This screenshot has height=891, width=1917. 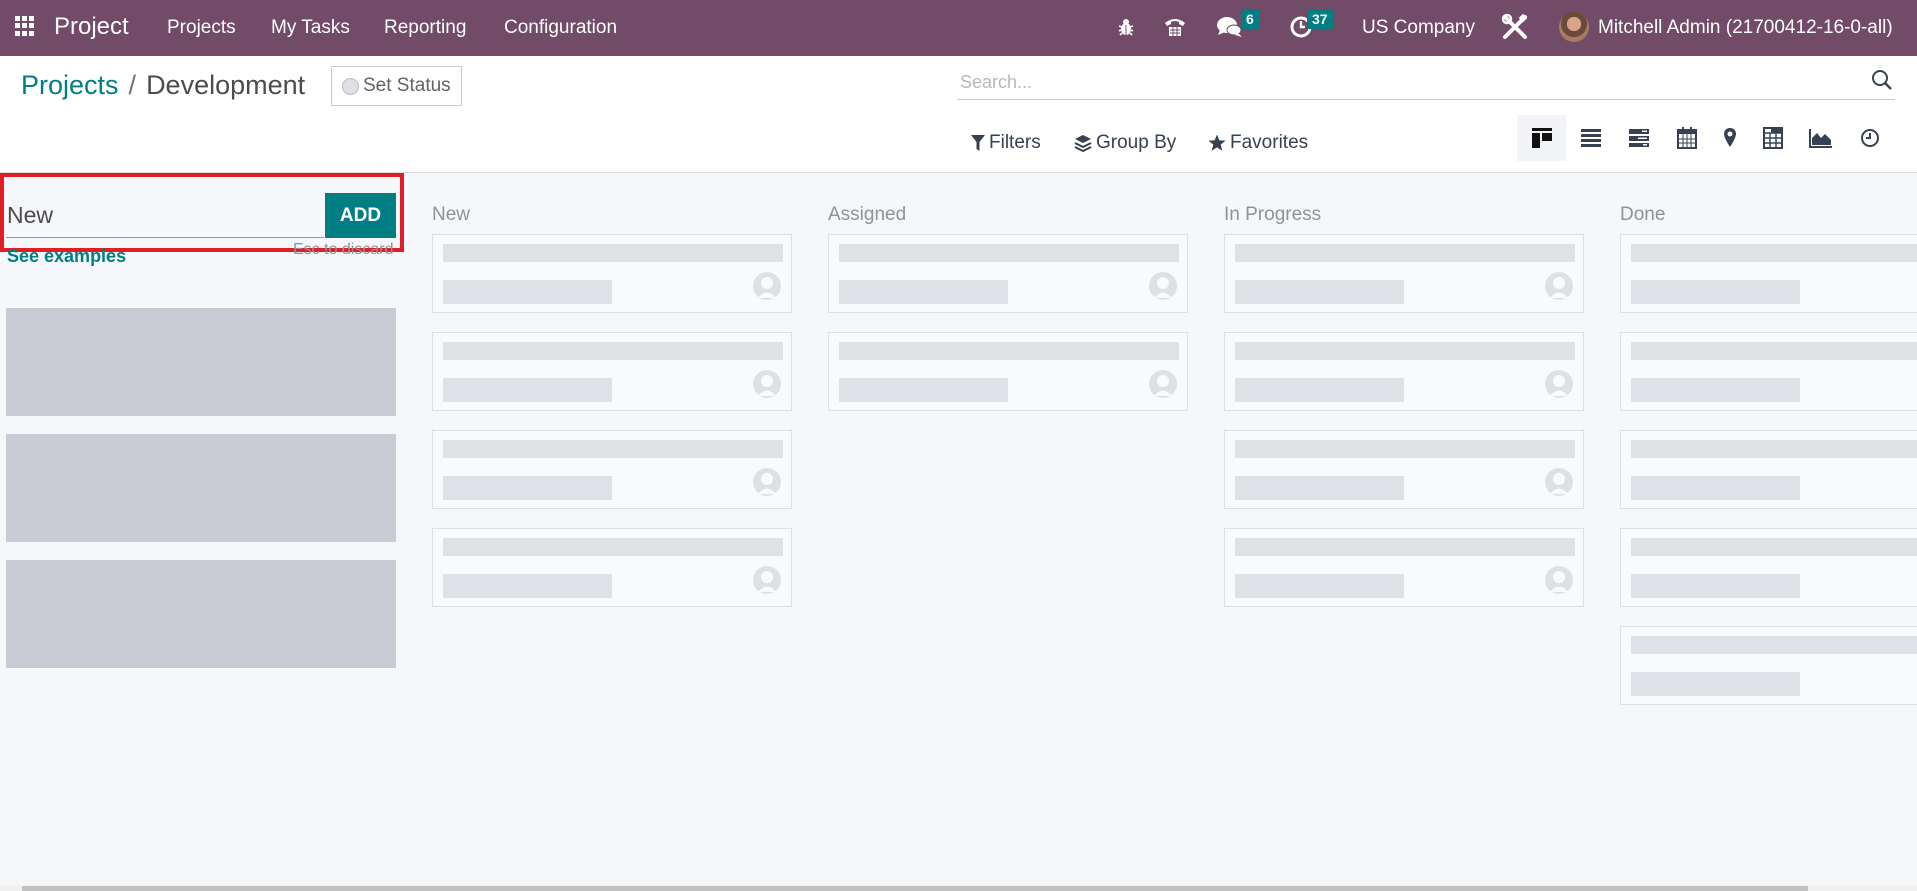 What do you see at coordinates (1083, 143) in the screenshot?
I see `layers-icon` at bounding box center [1083, 143].